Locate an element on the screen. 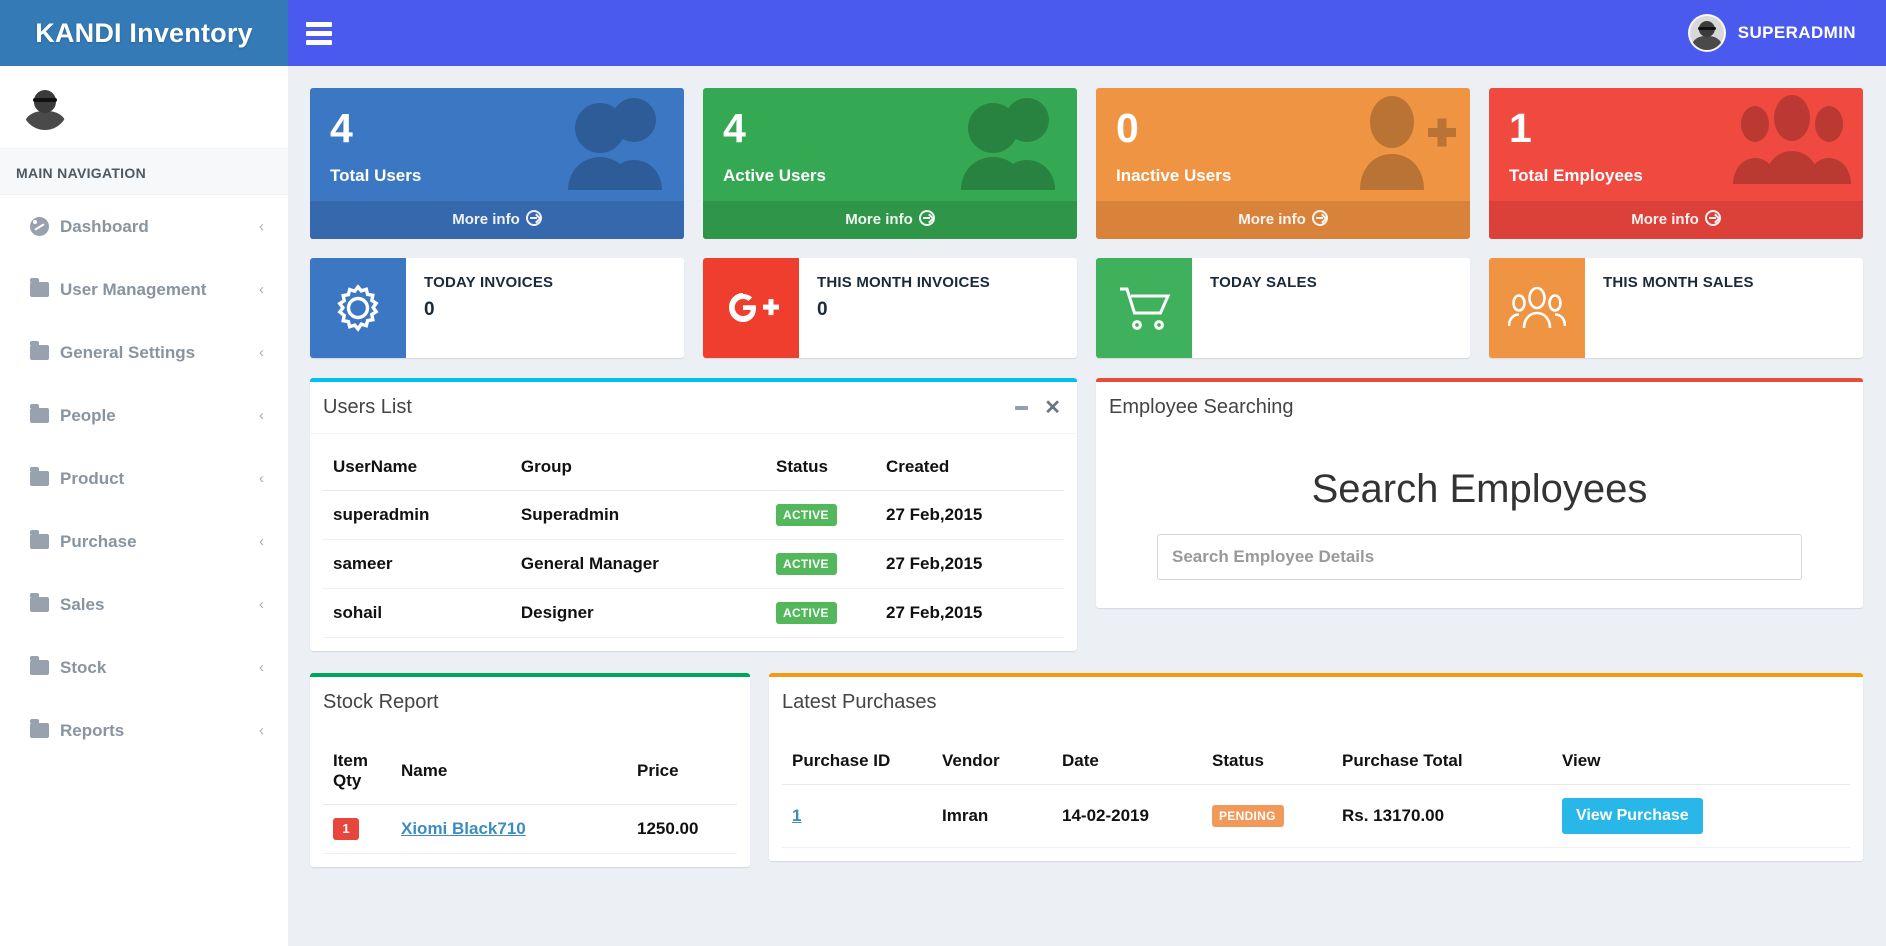 The image size is (1886, 946). stock-price: 1250.00 is located at coordinates (682, 829).